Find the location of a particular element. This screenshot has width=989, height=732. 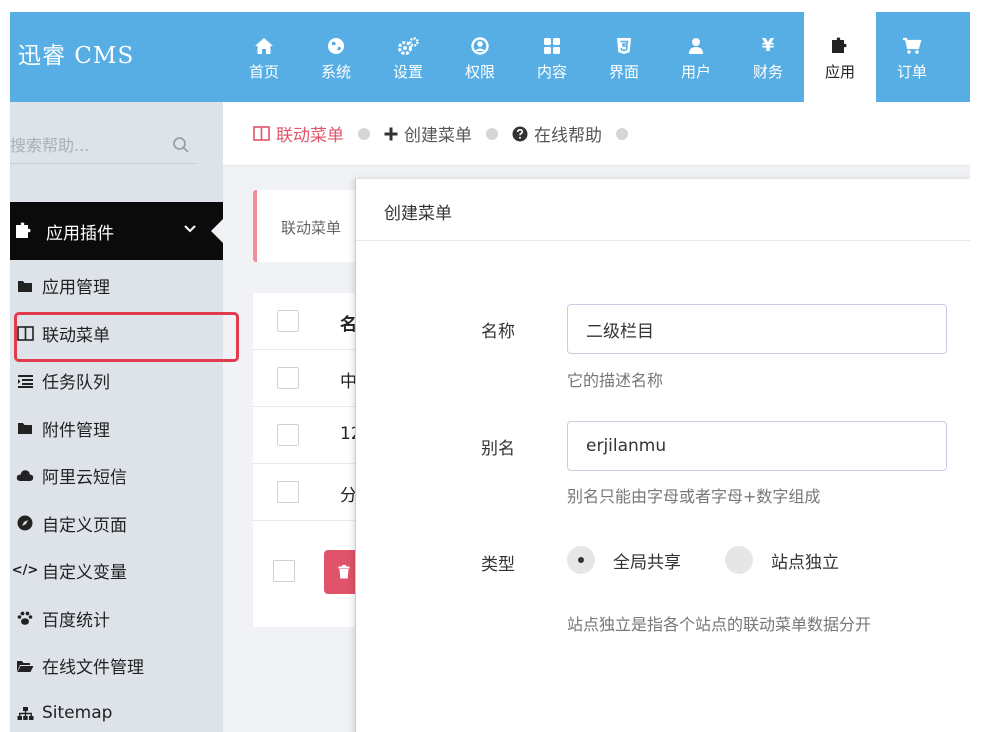

yen-icon: ¥ is located at coordinates (768, 45).